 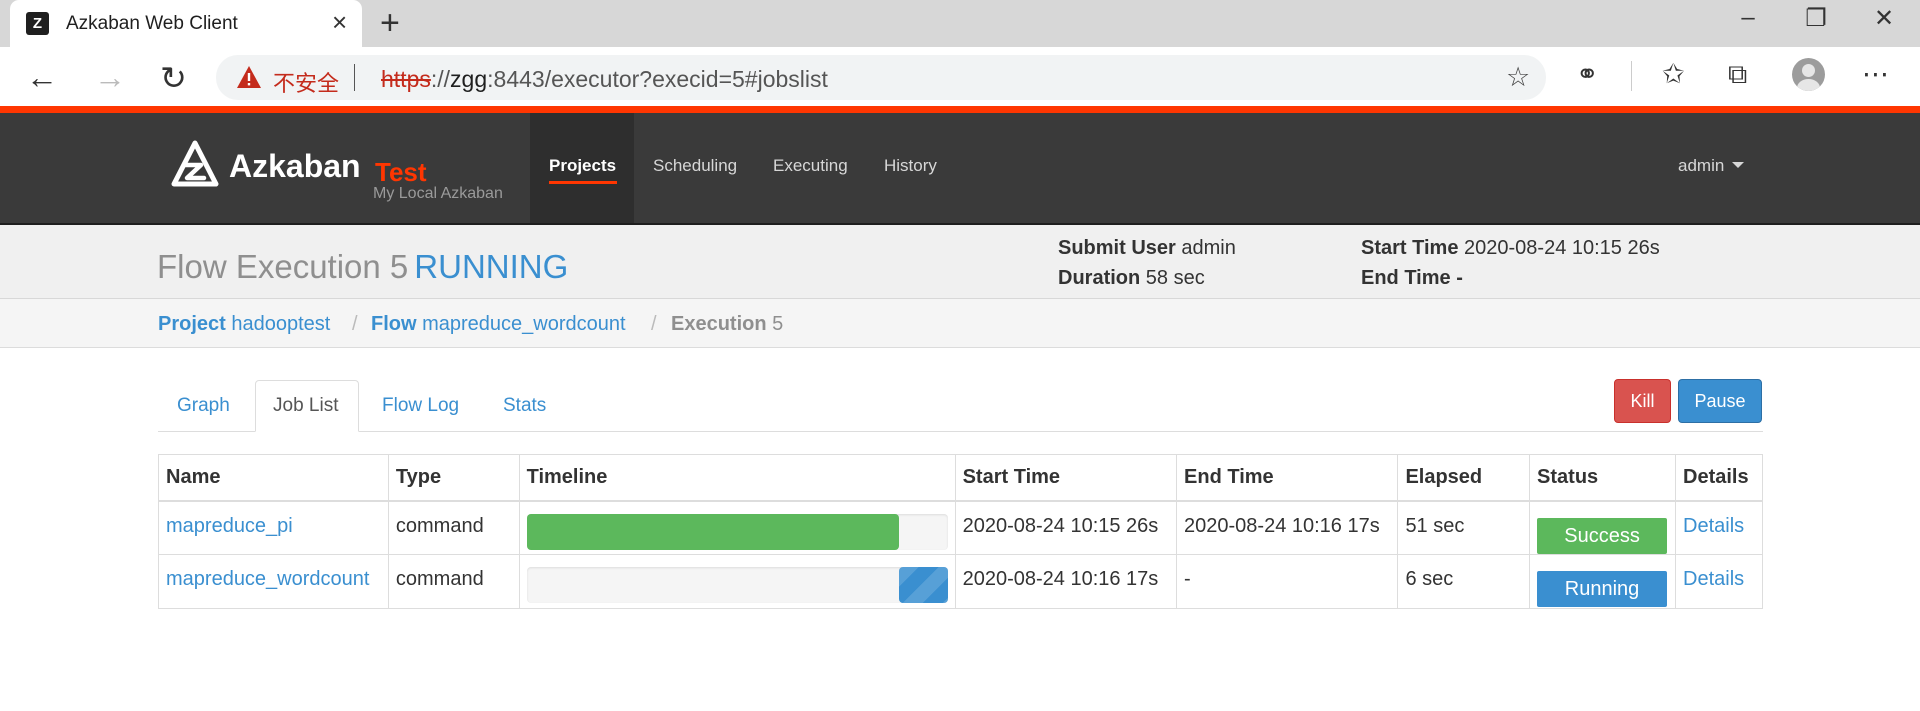 I want to click on extensions-icon: ⚭, so click(x=1587, y=74).